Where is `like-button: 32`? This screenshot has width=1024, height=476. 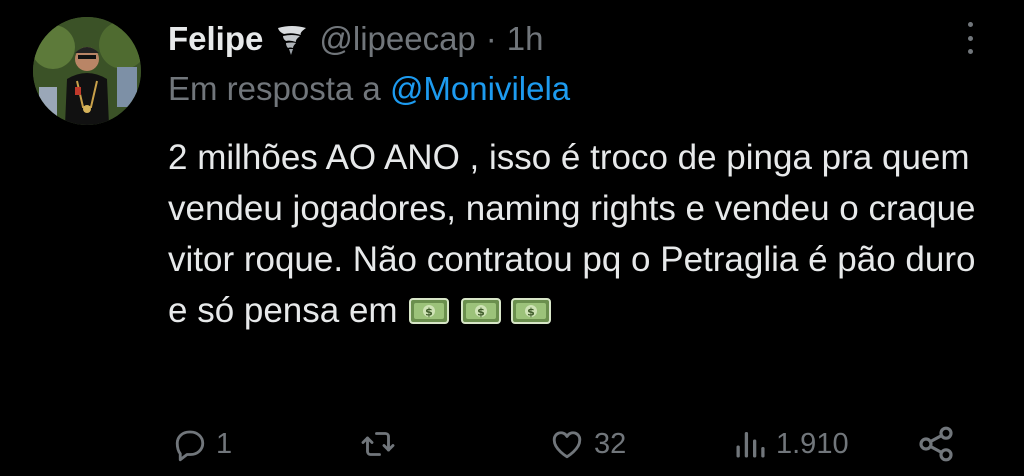 like-button: 32 is located at coordinates (587, 444).